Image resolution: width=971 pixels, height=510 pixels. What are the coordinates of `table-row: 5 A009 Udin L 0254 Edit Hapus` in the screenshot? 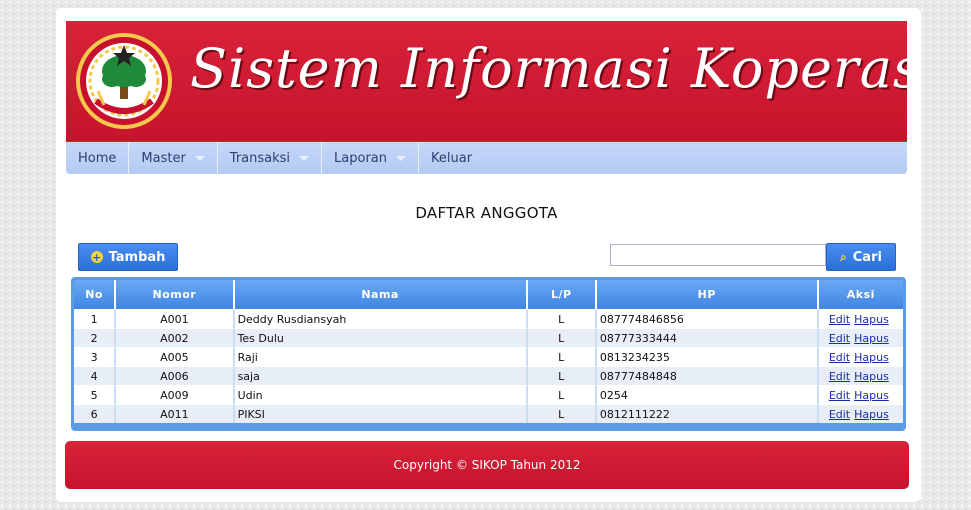 It's located at (488, 394).